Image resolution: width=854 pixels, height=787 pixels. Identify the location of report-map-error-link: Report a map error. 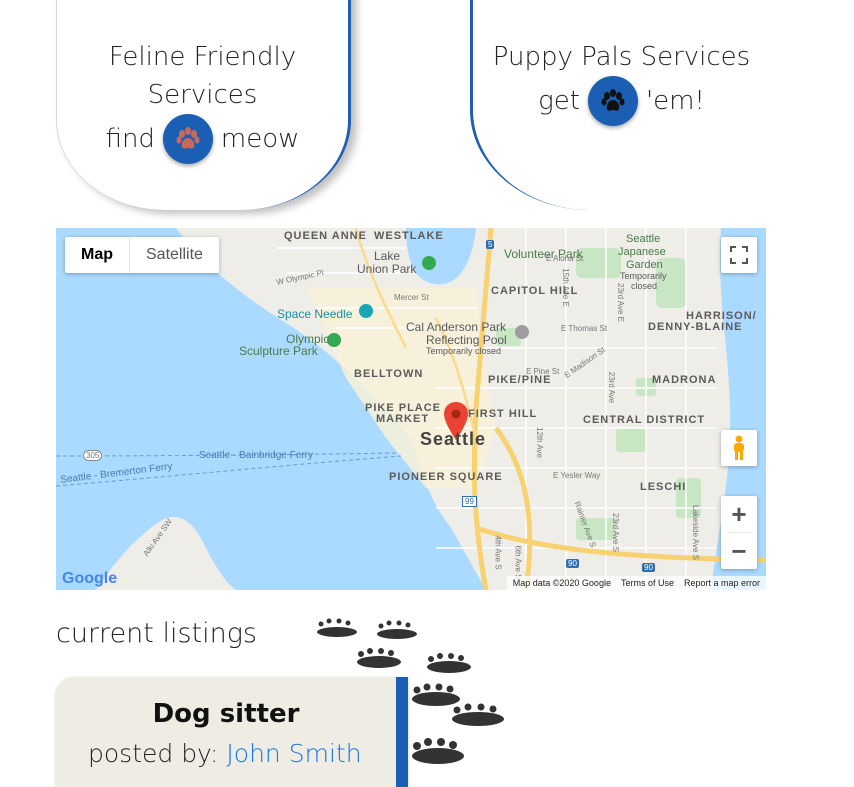
(722, 583).